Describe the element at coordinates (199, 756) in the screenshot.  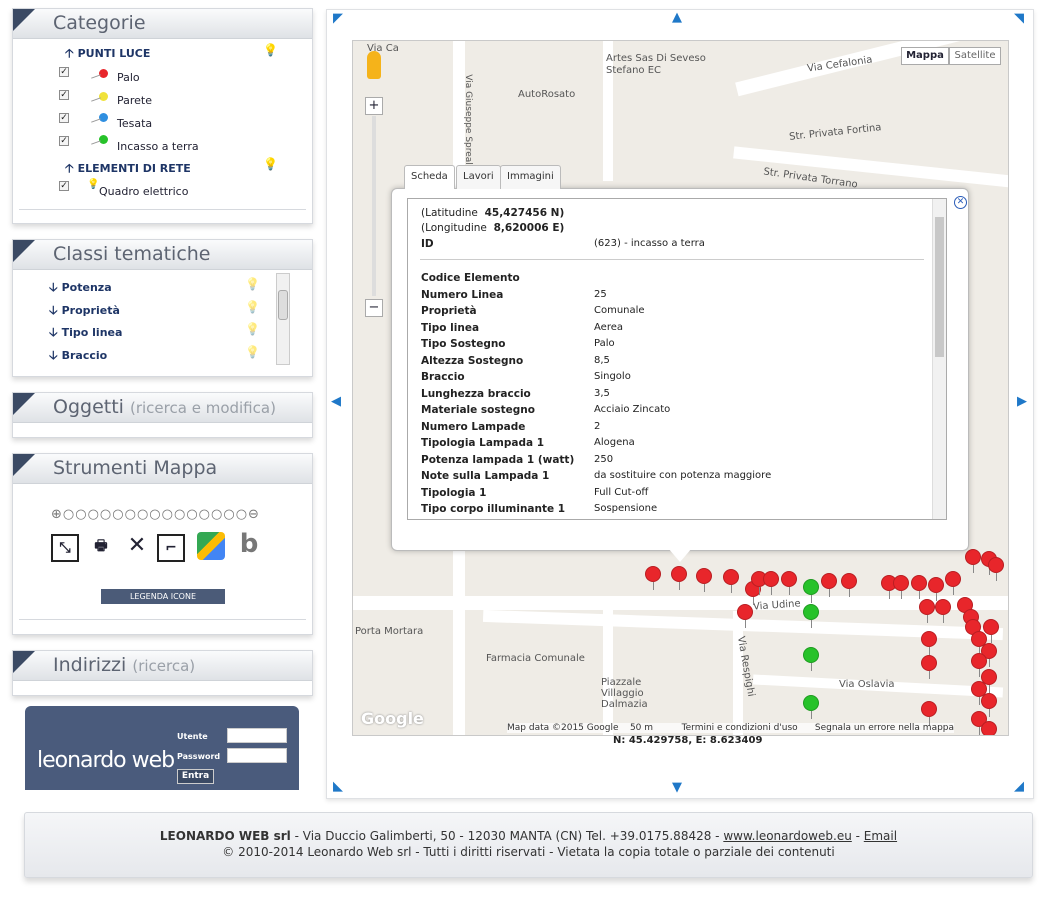
I see `password-label: Password` at that location.